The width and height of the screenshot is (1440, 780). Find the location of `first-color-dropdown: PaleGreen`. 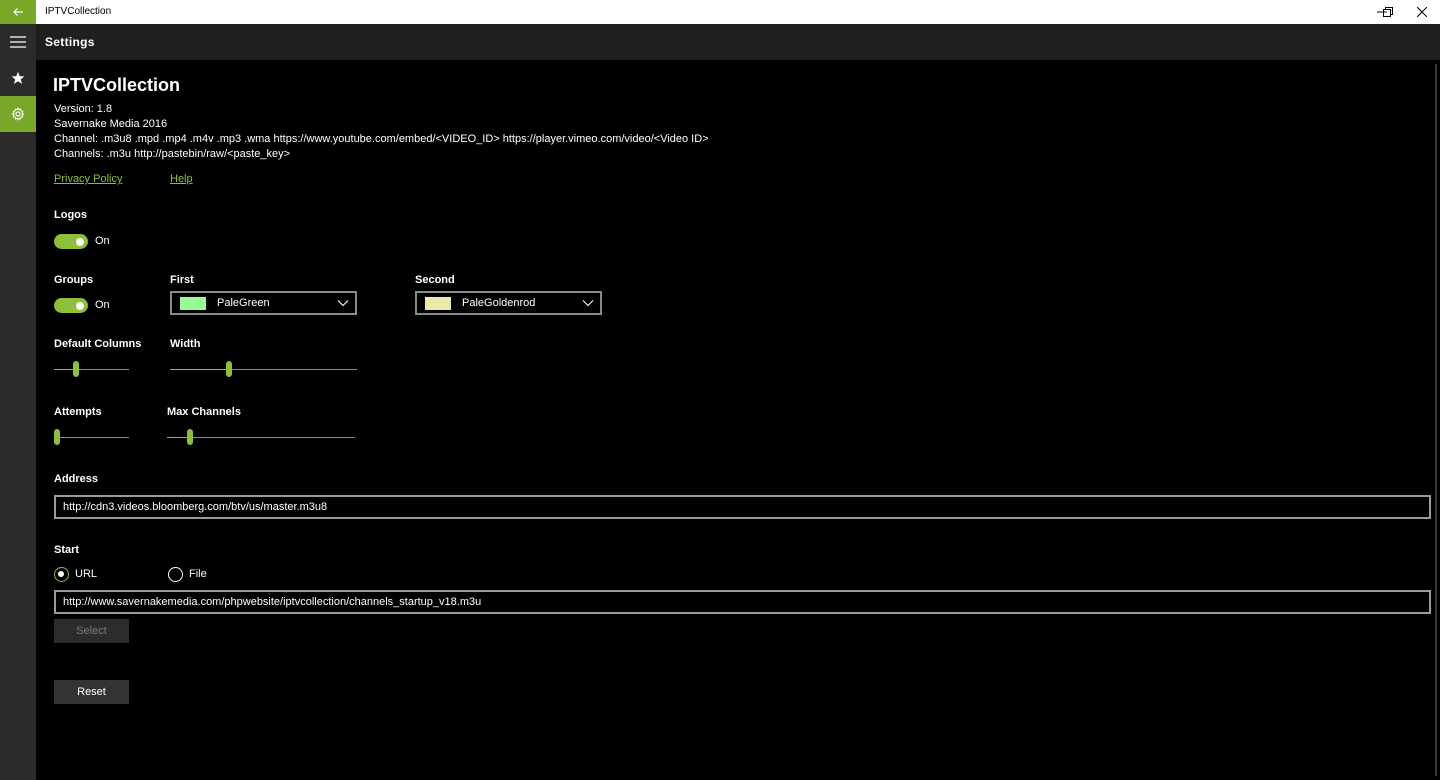

first-color-dropdown: PaleGreen is located at coordinates (263, 303).